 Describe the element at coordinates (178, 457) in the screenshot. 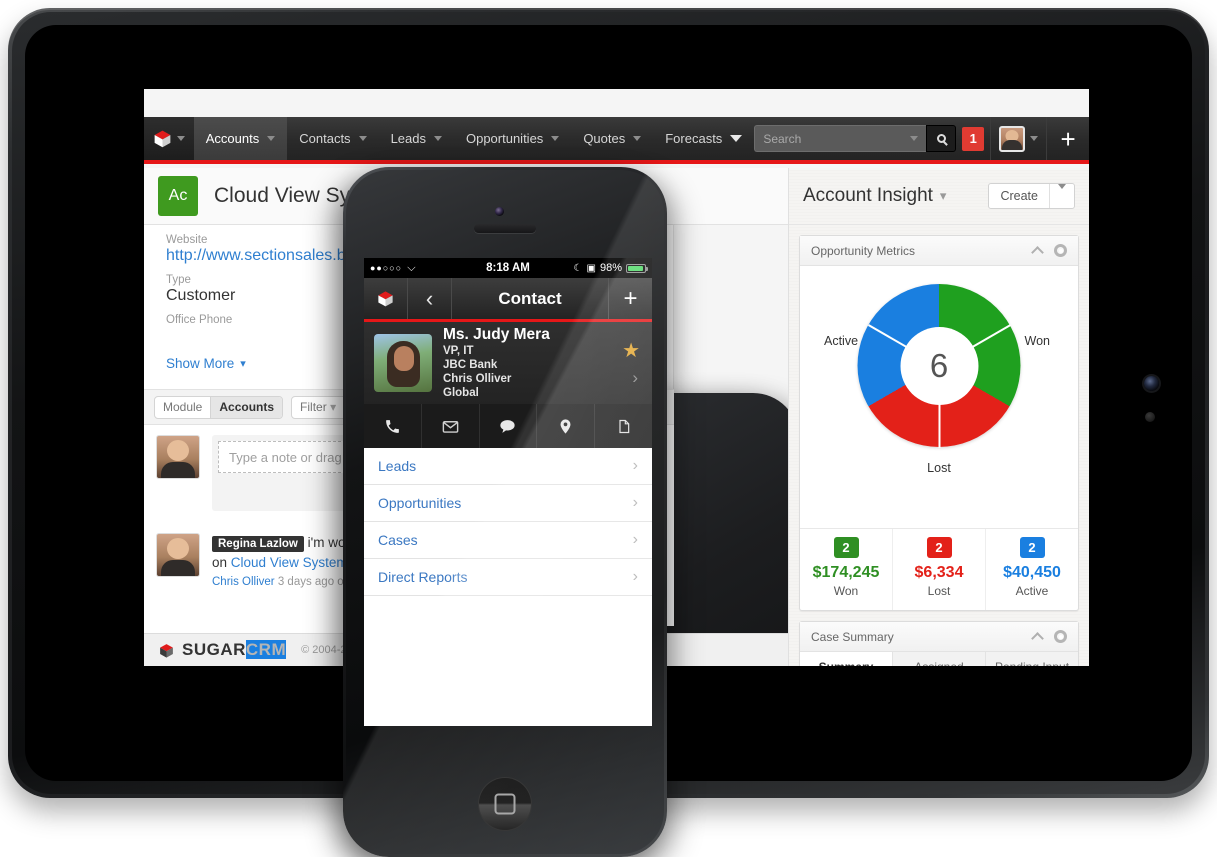

I see `avatar` at that location.